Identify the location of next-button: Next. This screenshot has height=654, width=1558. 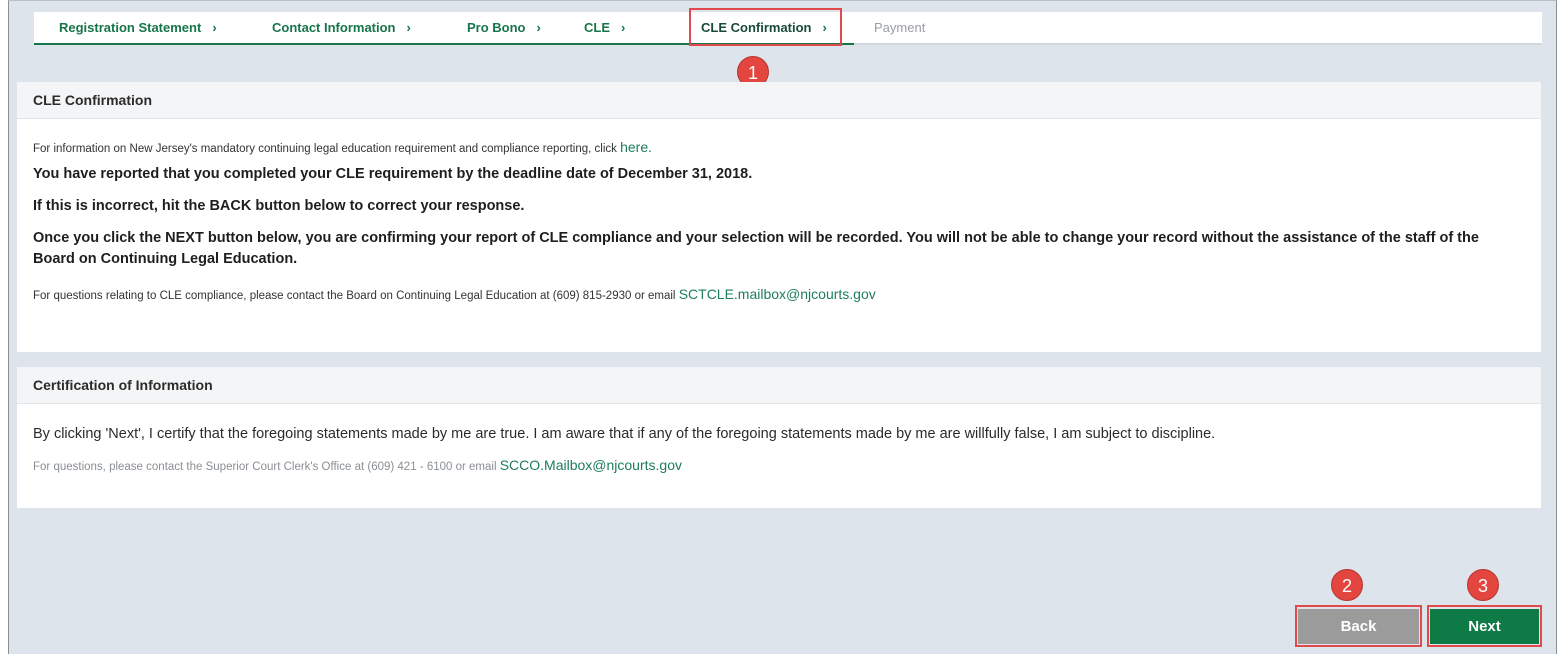
(1484, 626).